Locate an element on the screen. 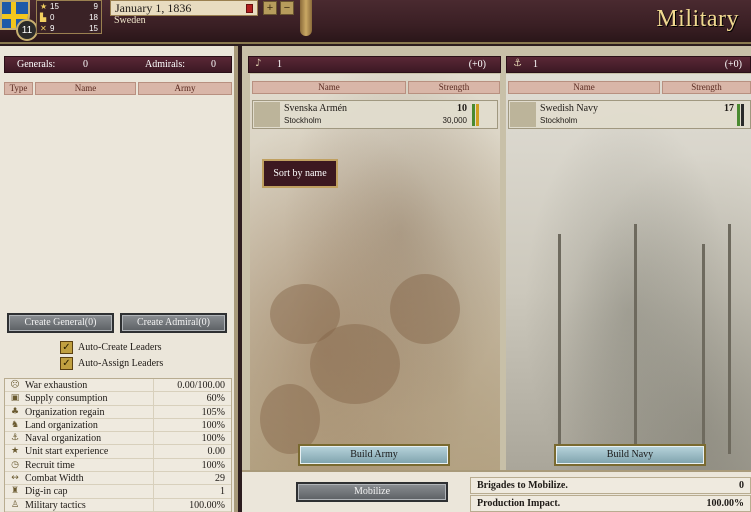 The height and width of the screenshot is (512, 751). supply-icon: ▣ is located at coordinates (15, 398).